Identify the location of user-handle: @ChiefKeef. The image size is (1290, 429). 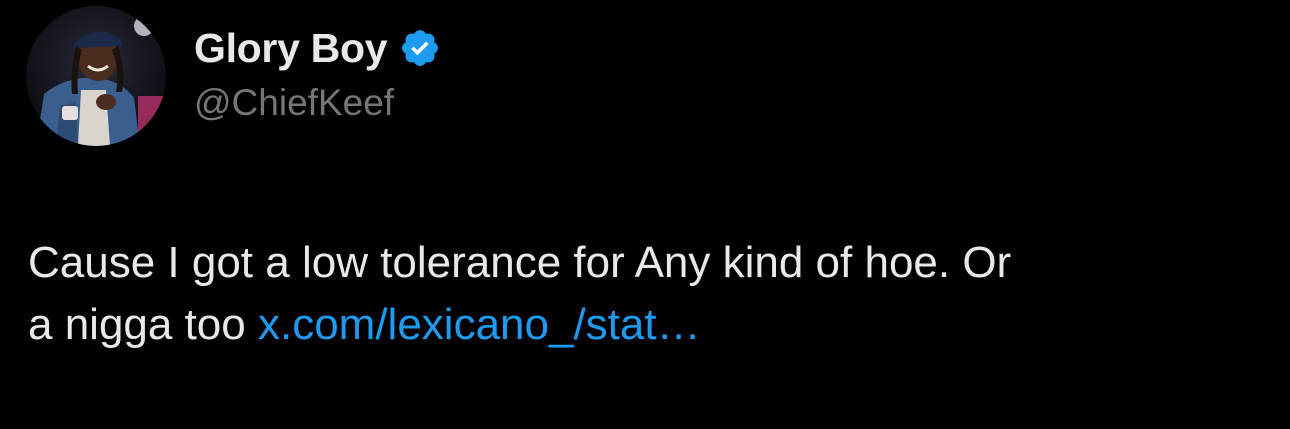
(317, 103).